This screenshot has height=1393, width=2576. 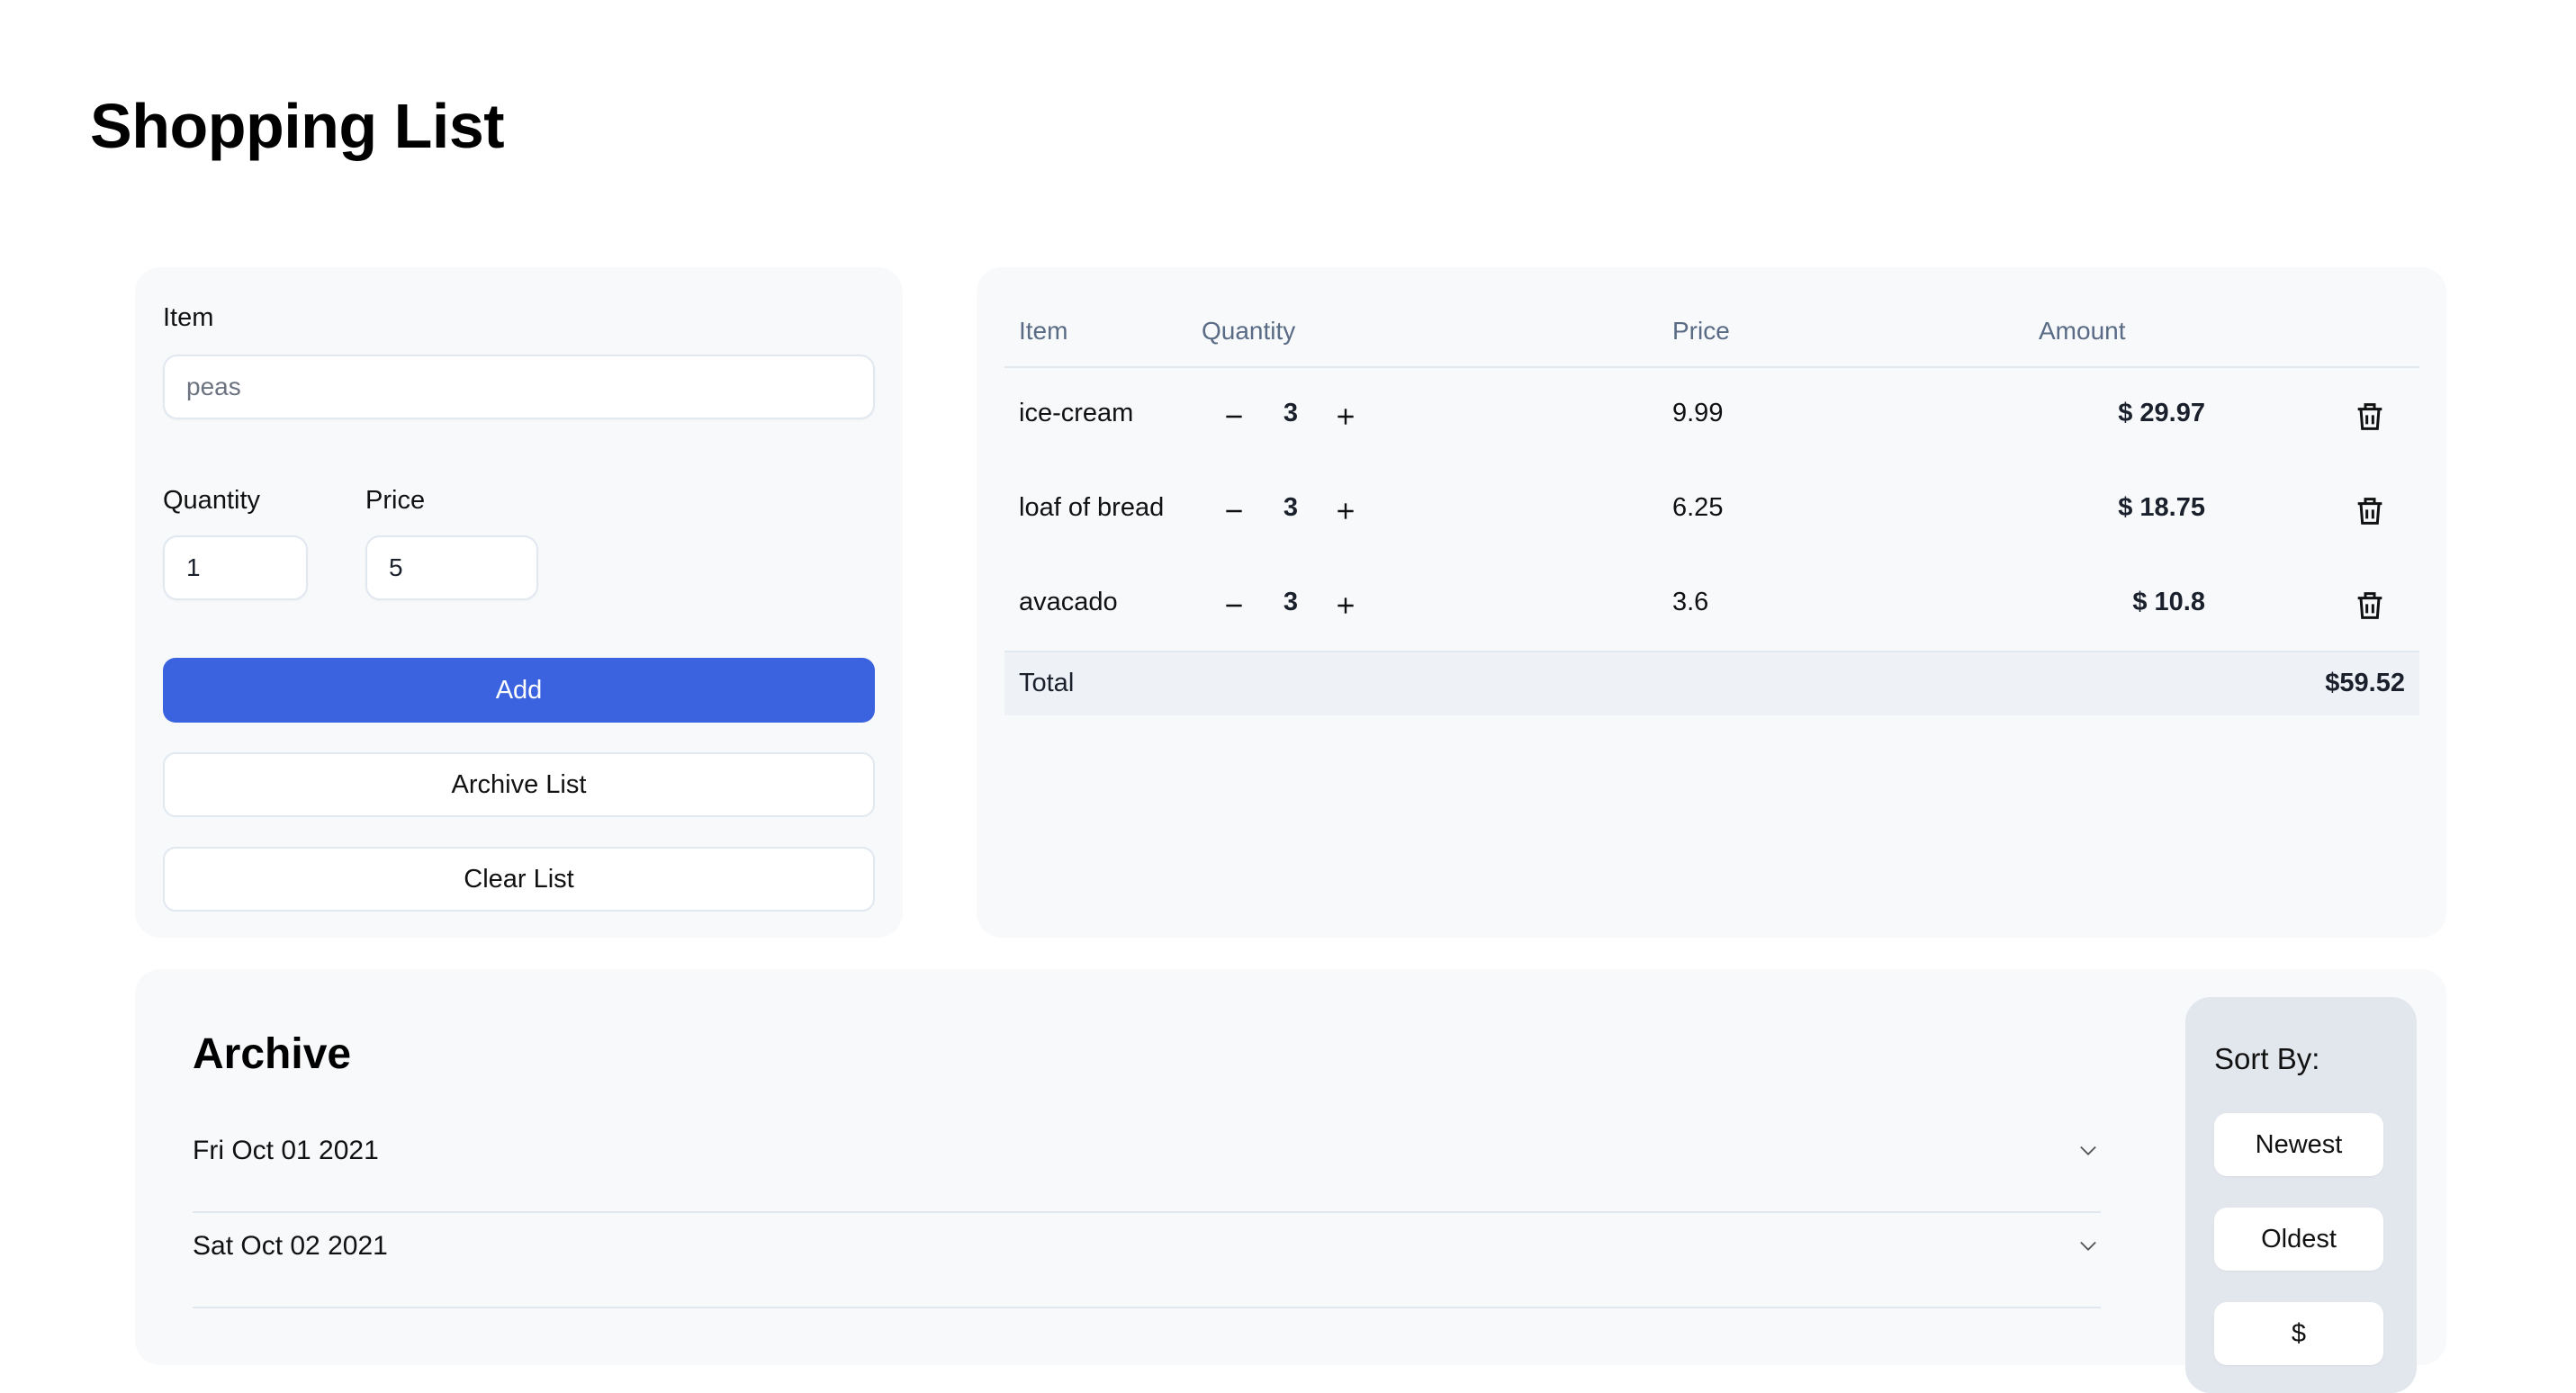 What do you see at coordinates (2267, 1058) in the screenshot?
I see `sort-title: Sort By:` at bounding box center [2267, 1058].